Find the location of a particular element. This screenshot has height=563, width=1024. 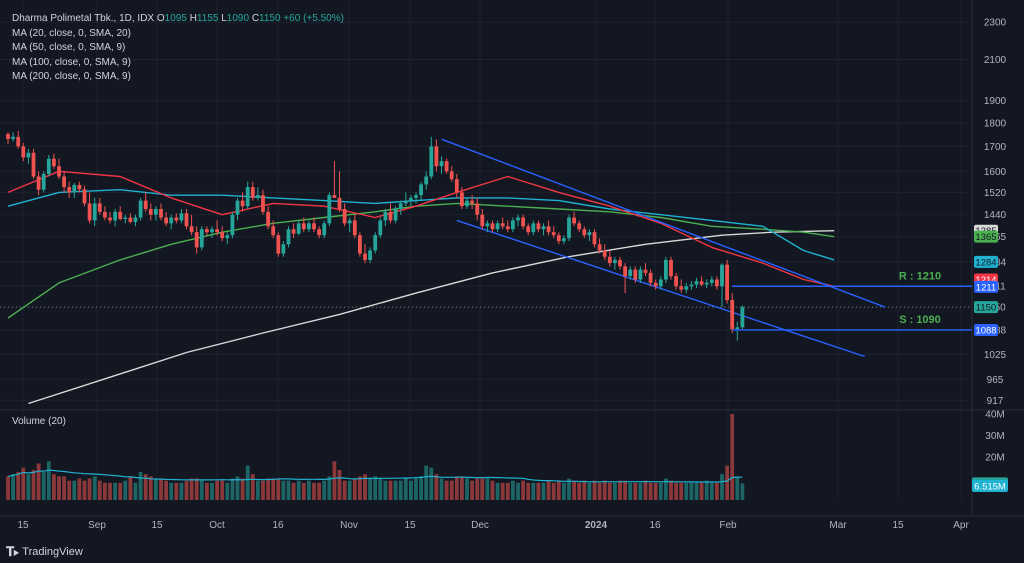

x-tick-label: 15 is located at coordinates (898, 525).